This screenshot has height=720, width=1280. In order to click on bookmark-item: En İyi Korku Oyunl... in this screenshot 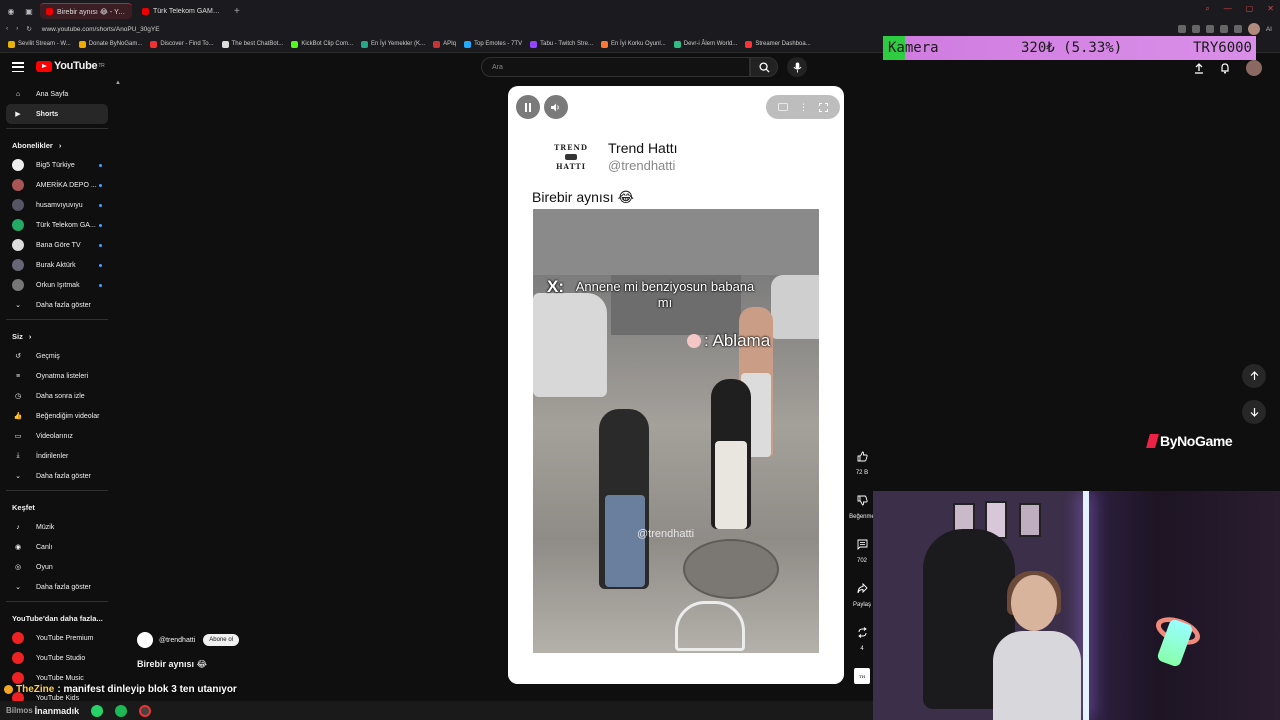, I will do `click(633, 44)`.